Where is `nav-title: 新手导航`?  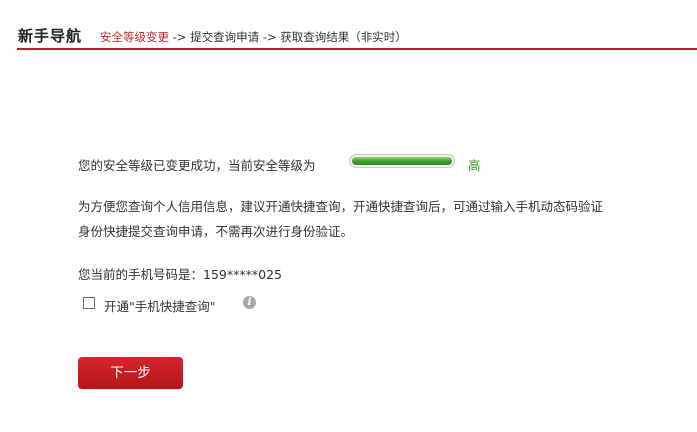
nav-title: 新手导航 is located at coordinates (50, 36).